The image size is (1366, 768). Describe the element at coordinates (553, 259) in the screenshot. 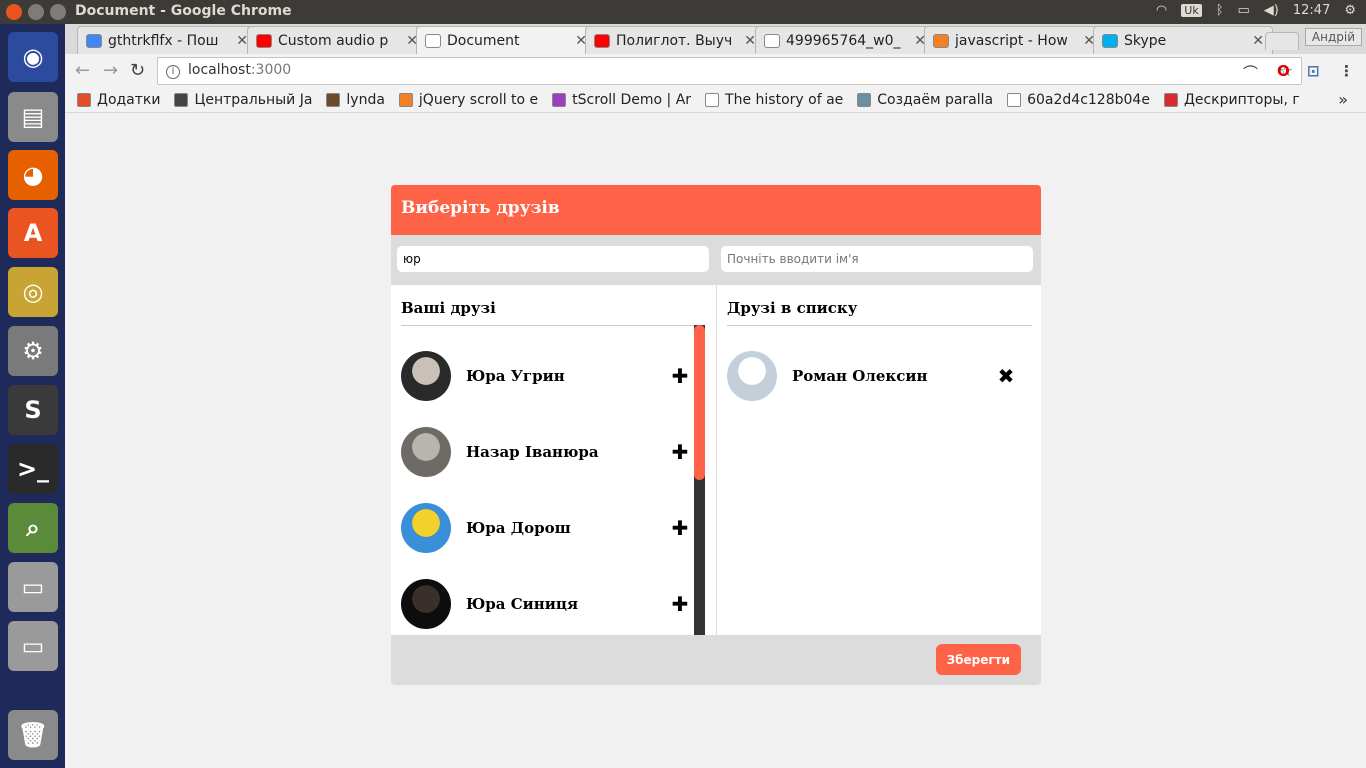

I see `friends-search-input` at that location.